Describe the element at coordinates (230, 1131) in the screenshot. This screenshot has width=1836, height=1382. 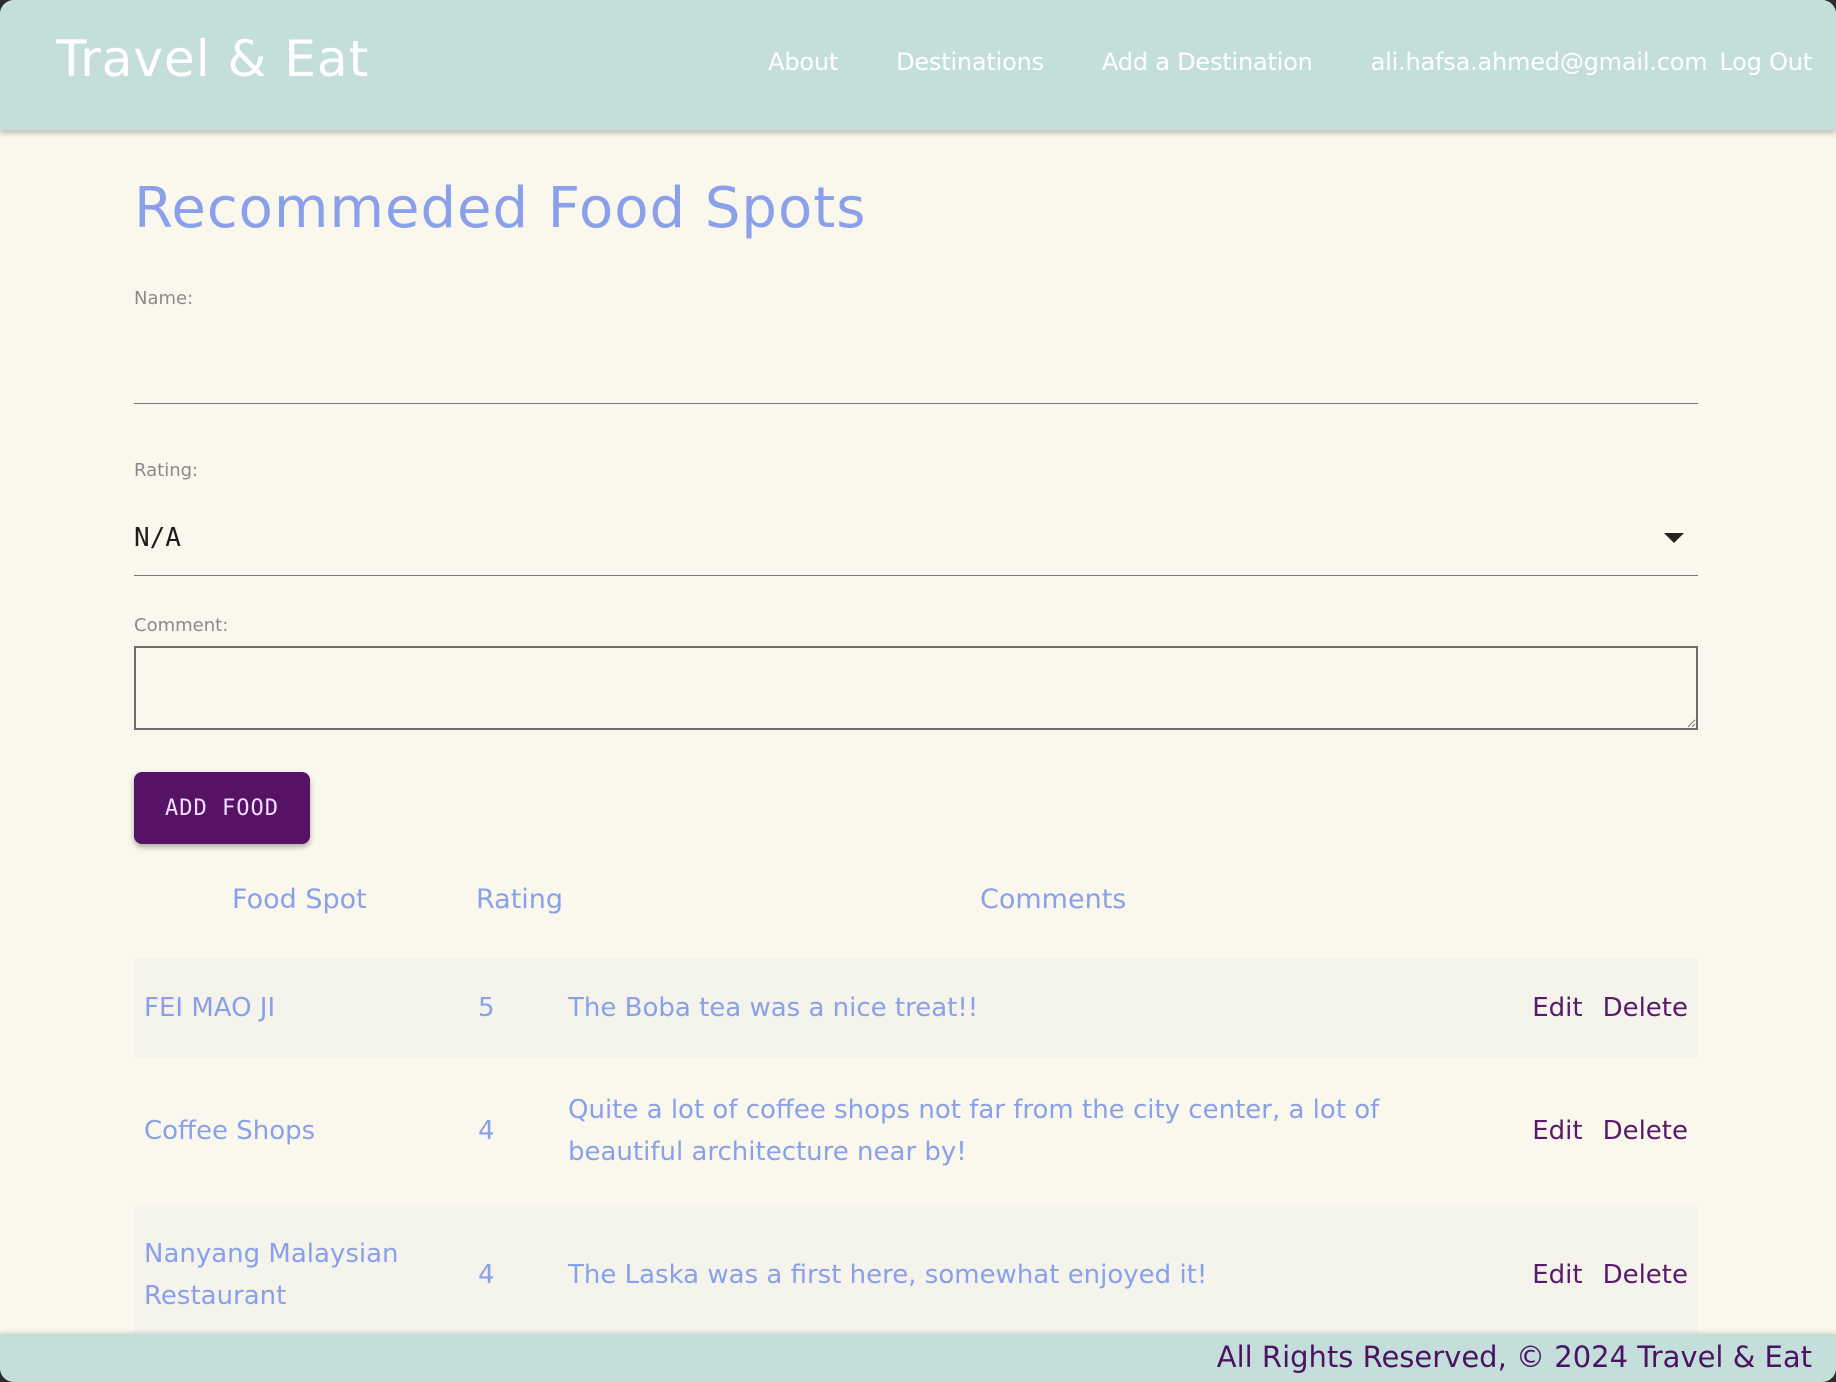
I see `food-spot-name: Coffee Shops` at that location.